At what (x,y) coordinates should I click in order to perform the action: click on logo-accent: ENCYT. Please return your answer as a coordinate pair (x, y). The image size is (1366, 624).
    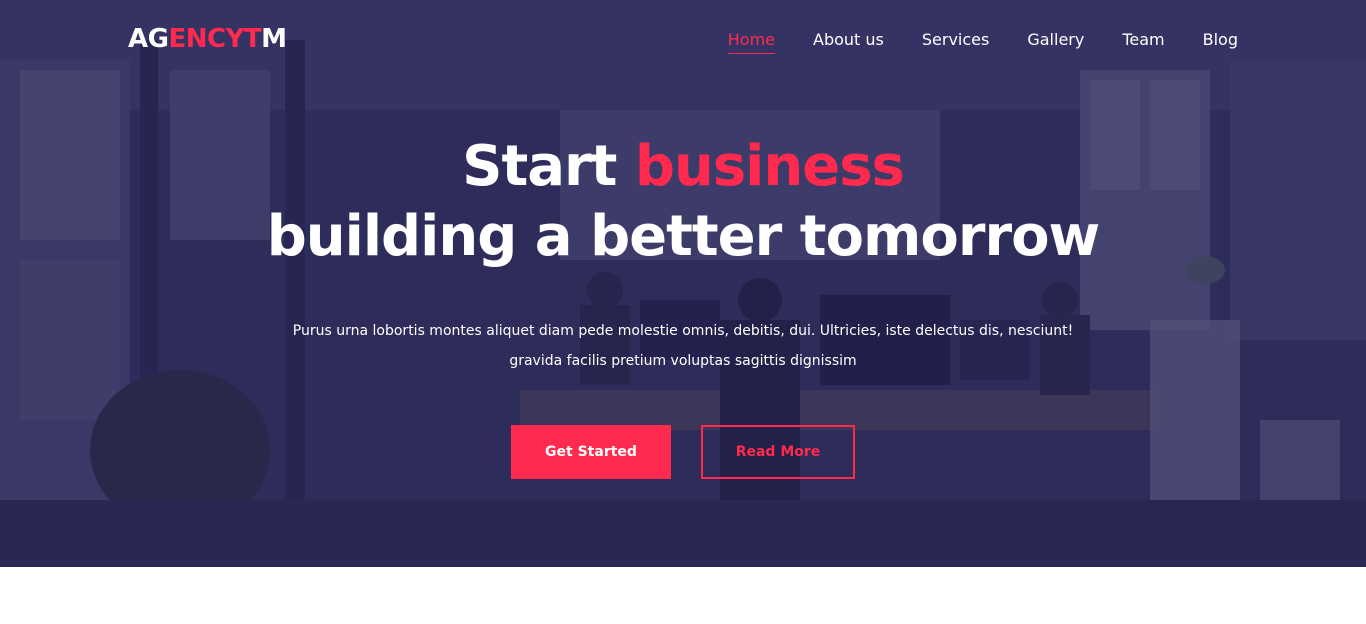
    Looking at the image, I should click on (215, 39).